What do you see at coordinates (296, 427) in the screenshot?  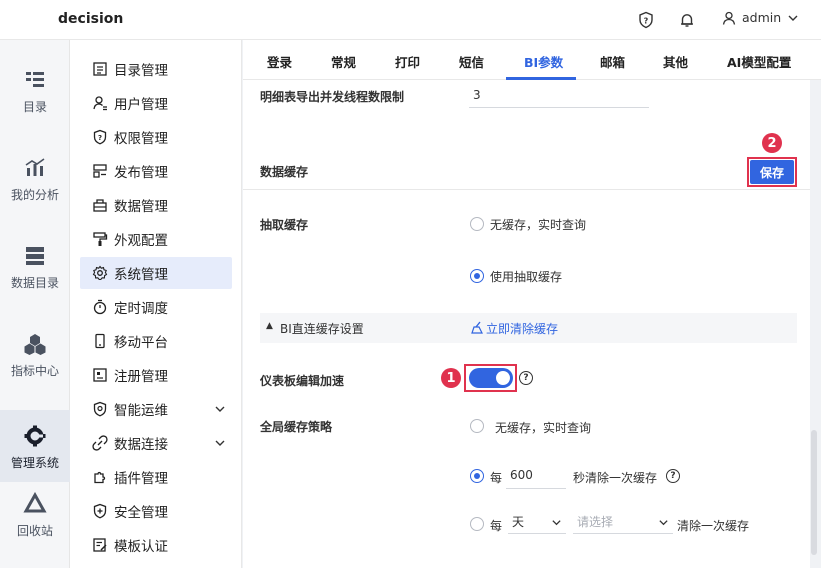 I see `global-cache-label: 全局缓存策略` at bounding box center [296, 427].